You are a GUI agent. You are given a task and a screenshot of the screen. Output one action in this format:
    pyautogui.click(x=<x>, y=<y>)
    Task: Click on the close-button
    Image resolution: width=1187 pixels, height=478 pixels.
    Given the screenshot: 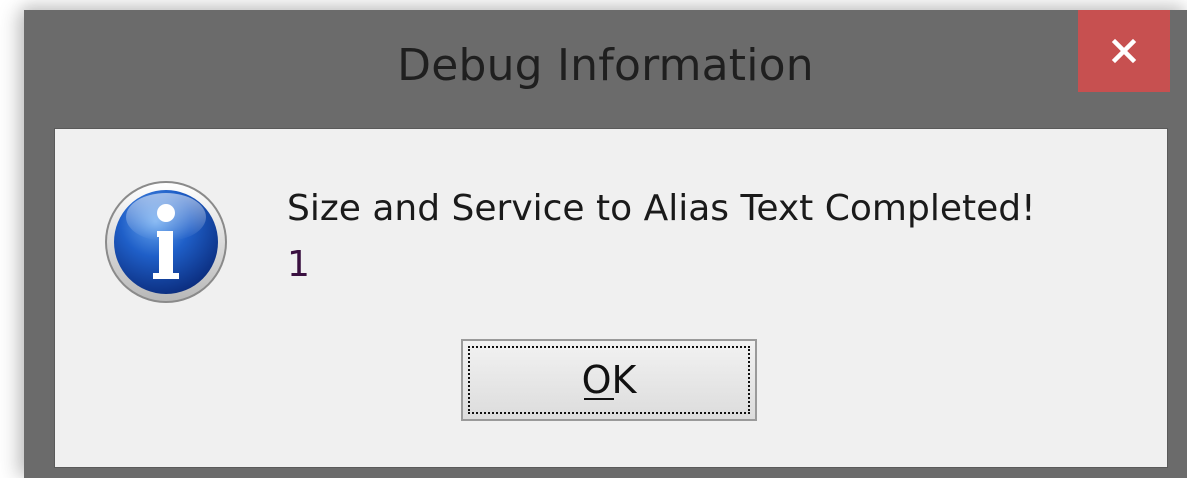 What is the action you would take?
    pyautogui.click(x=1124, y=51)
    